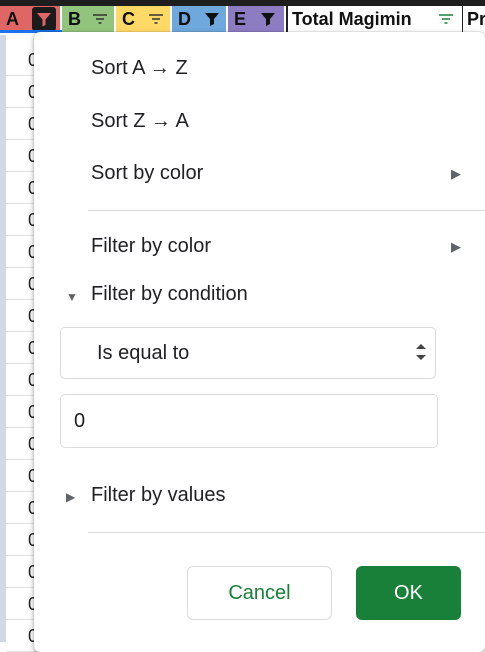 This screenshot has width=485, height=652. Describe the element at coordinates (30, 19) in the screenshot. I see `column-header-a: A` at that location.